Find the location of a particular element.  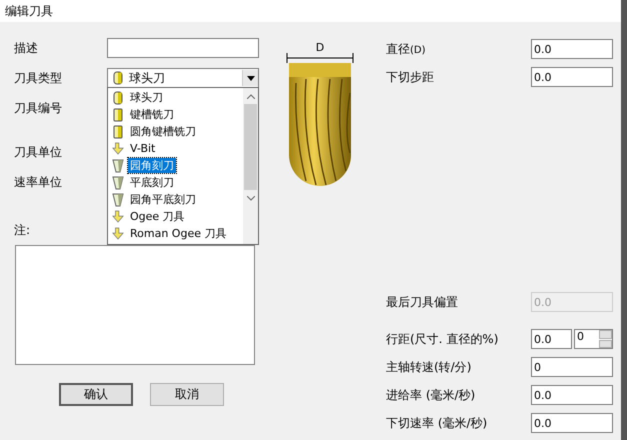

offset-field: 0.0 is located at coordinates (572, 302).